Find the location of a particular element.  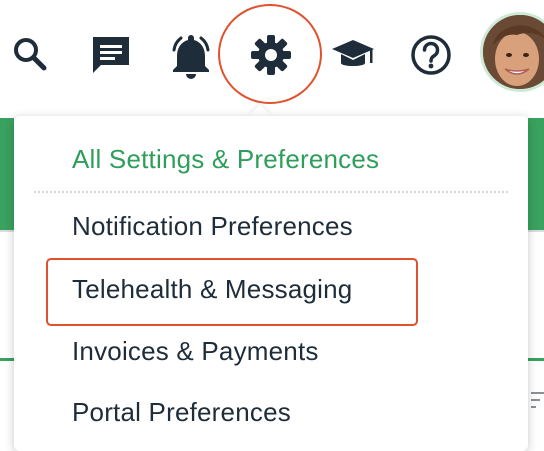

gear-icon is located at coordinates (271, 55).